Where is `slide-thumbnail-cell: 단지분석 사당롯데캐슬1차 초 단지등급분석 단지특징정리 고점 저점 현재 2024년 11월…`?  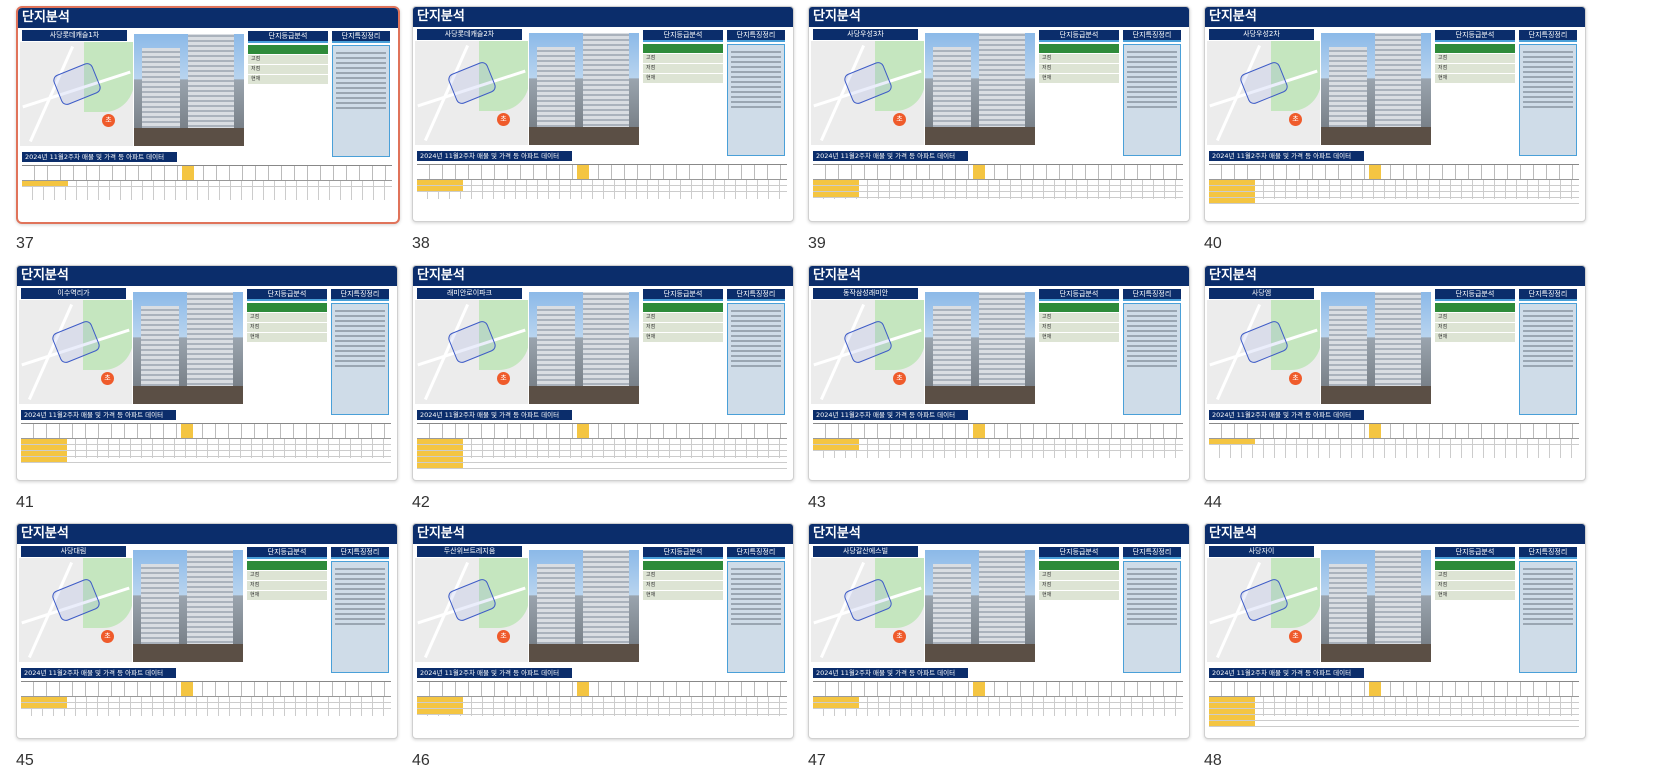 slide-thumbnail-cell: 단지분석 사당롯데캐슬1차 초 단지등급분석 단지특징정리 고점 저점 현재 2024년 11월… is located at coordinates (208, 130).